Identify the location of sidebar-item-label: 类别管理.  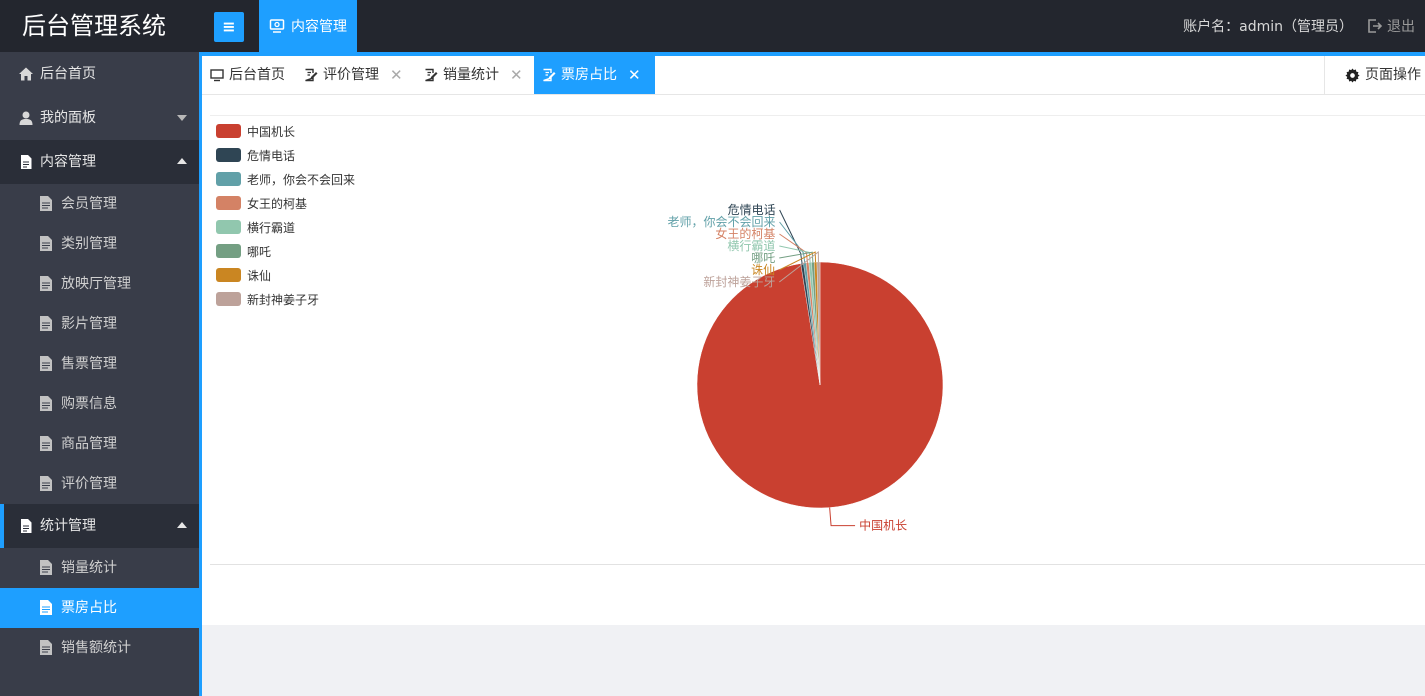
(89, 244).